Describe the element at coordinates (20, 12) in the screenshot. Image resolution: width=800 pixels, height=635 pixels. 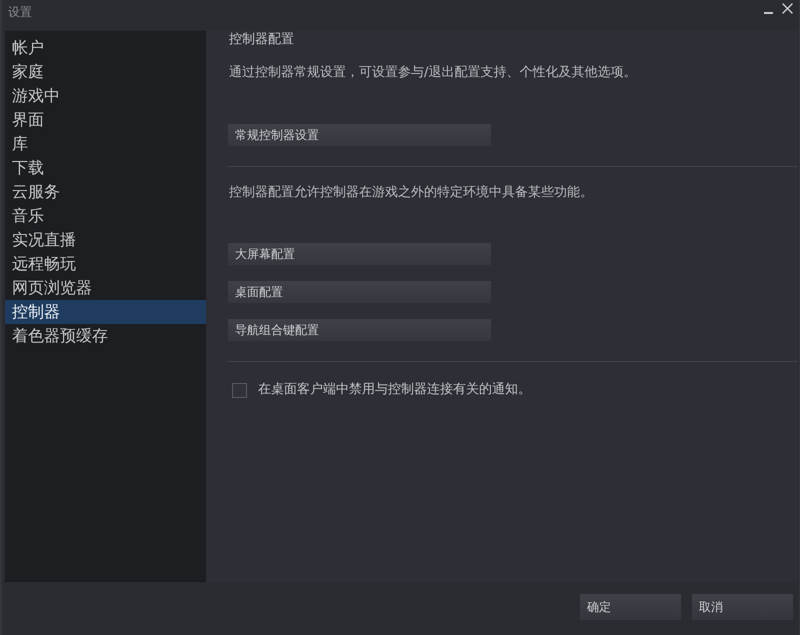
I see `window-title: 设置` at that location.